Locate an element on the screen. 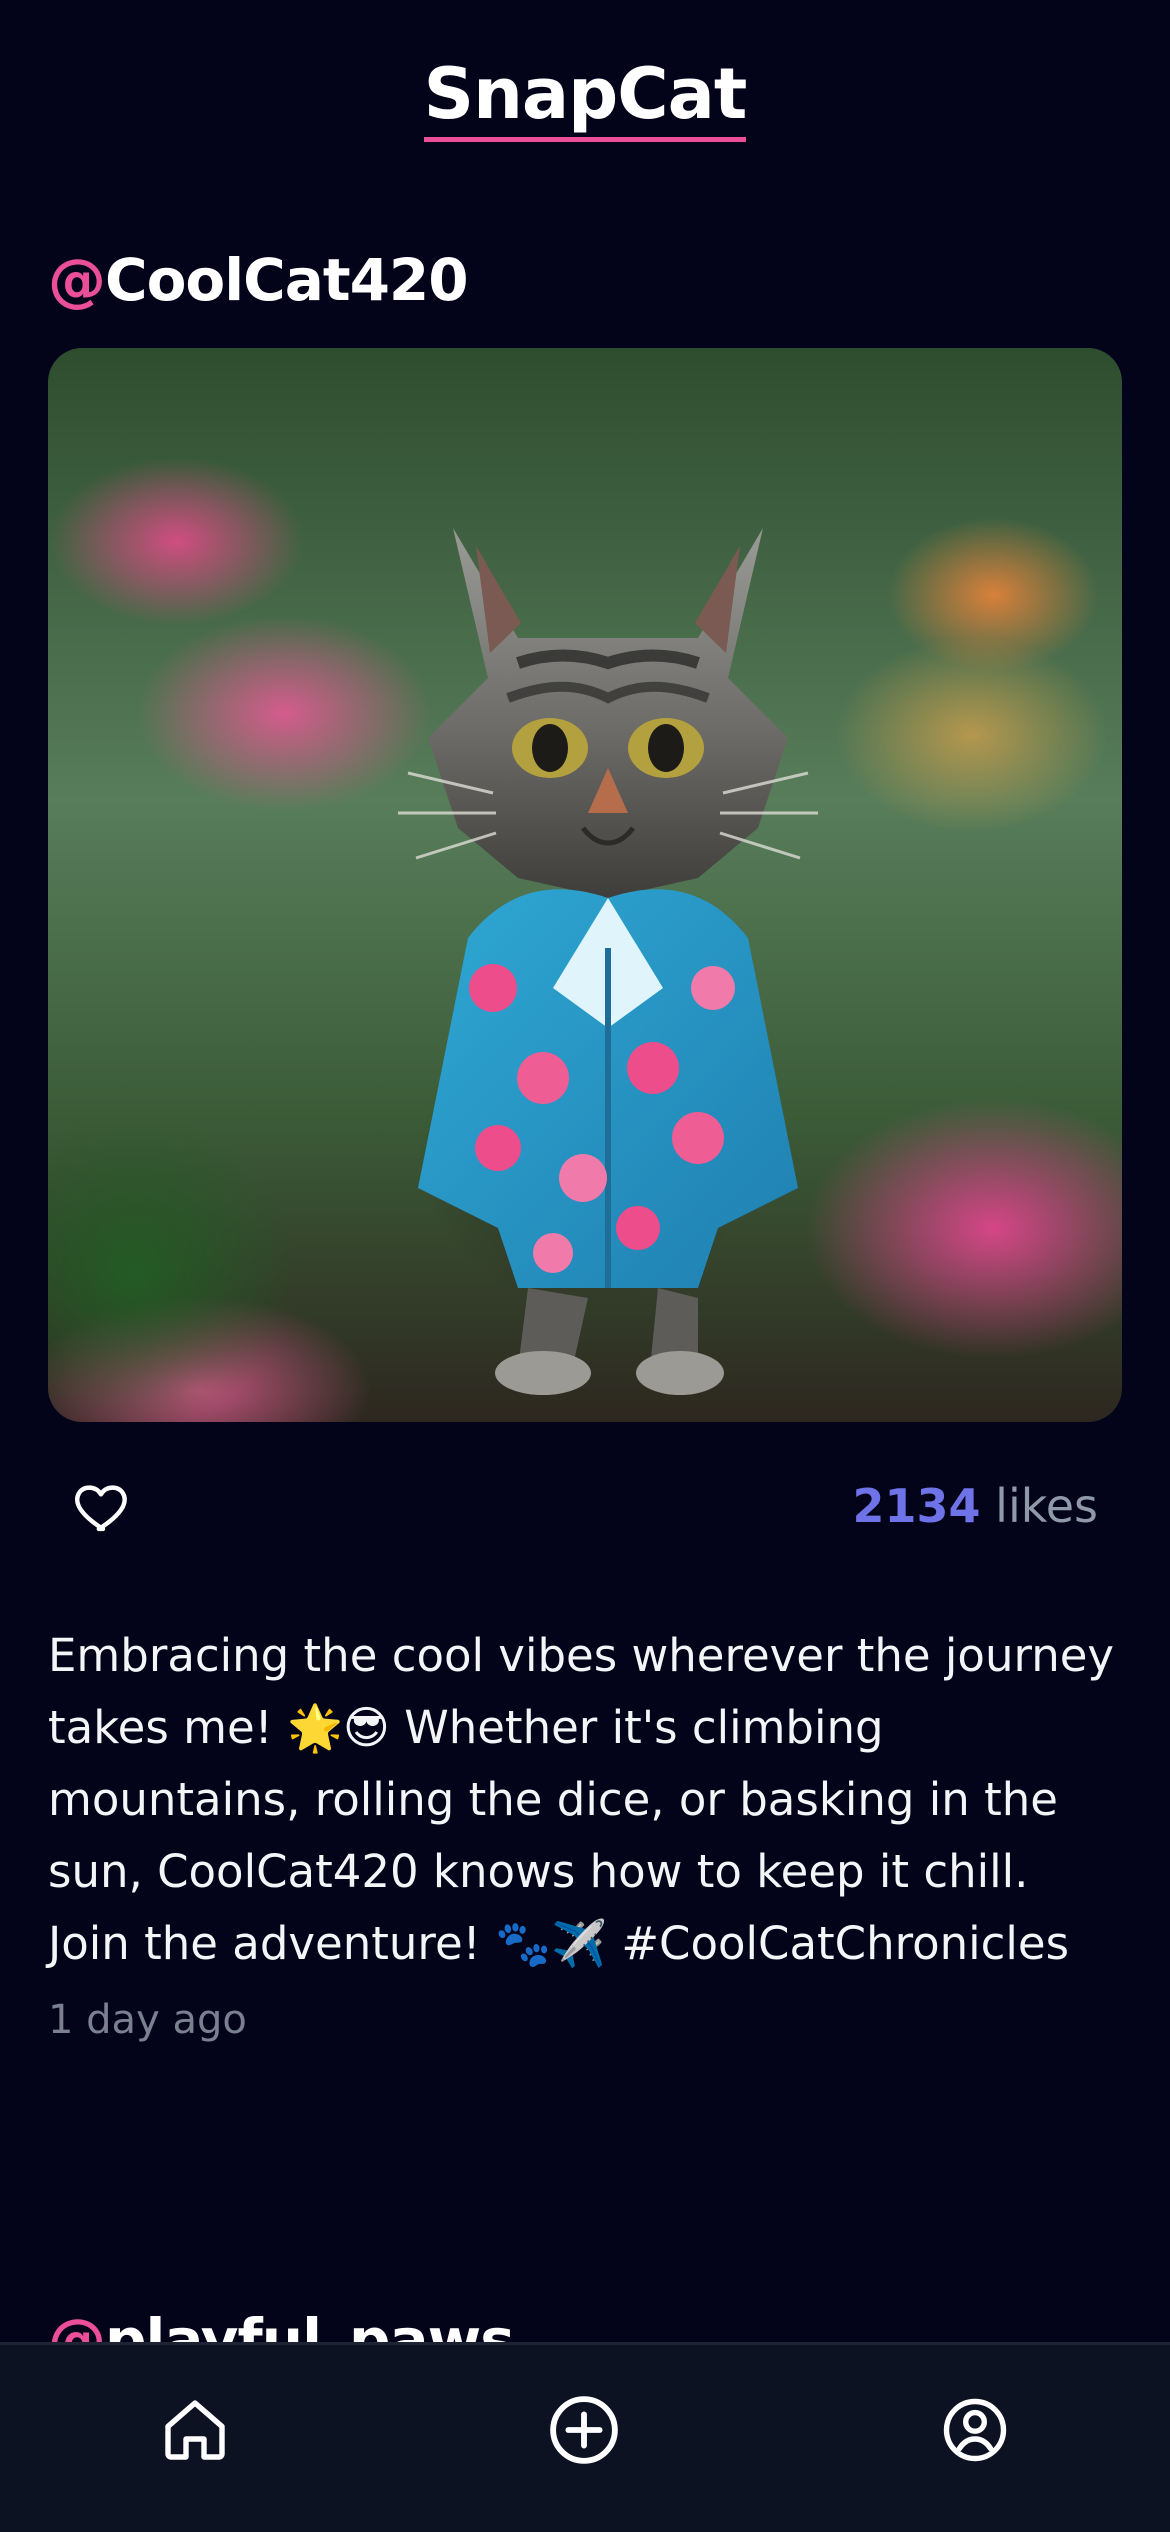 The width and height of the screenshot is (1170, 2532). nav-create-post-button is located at coordinates (584, 2430).